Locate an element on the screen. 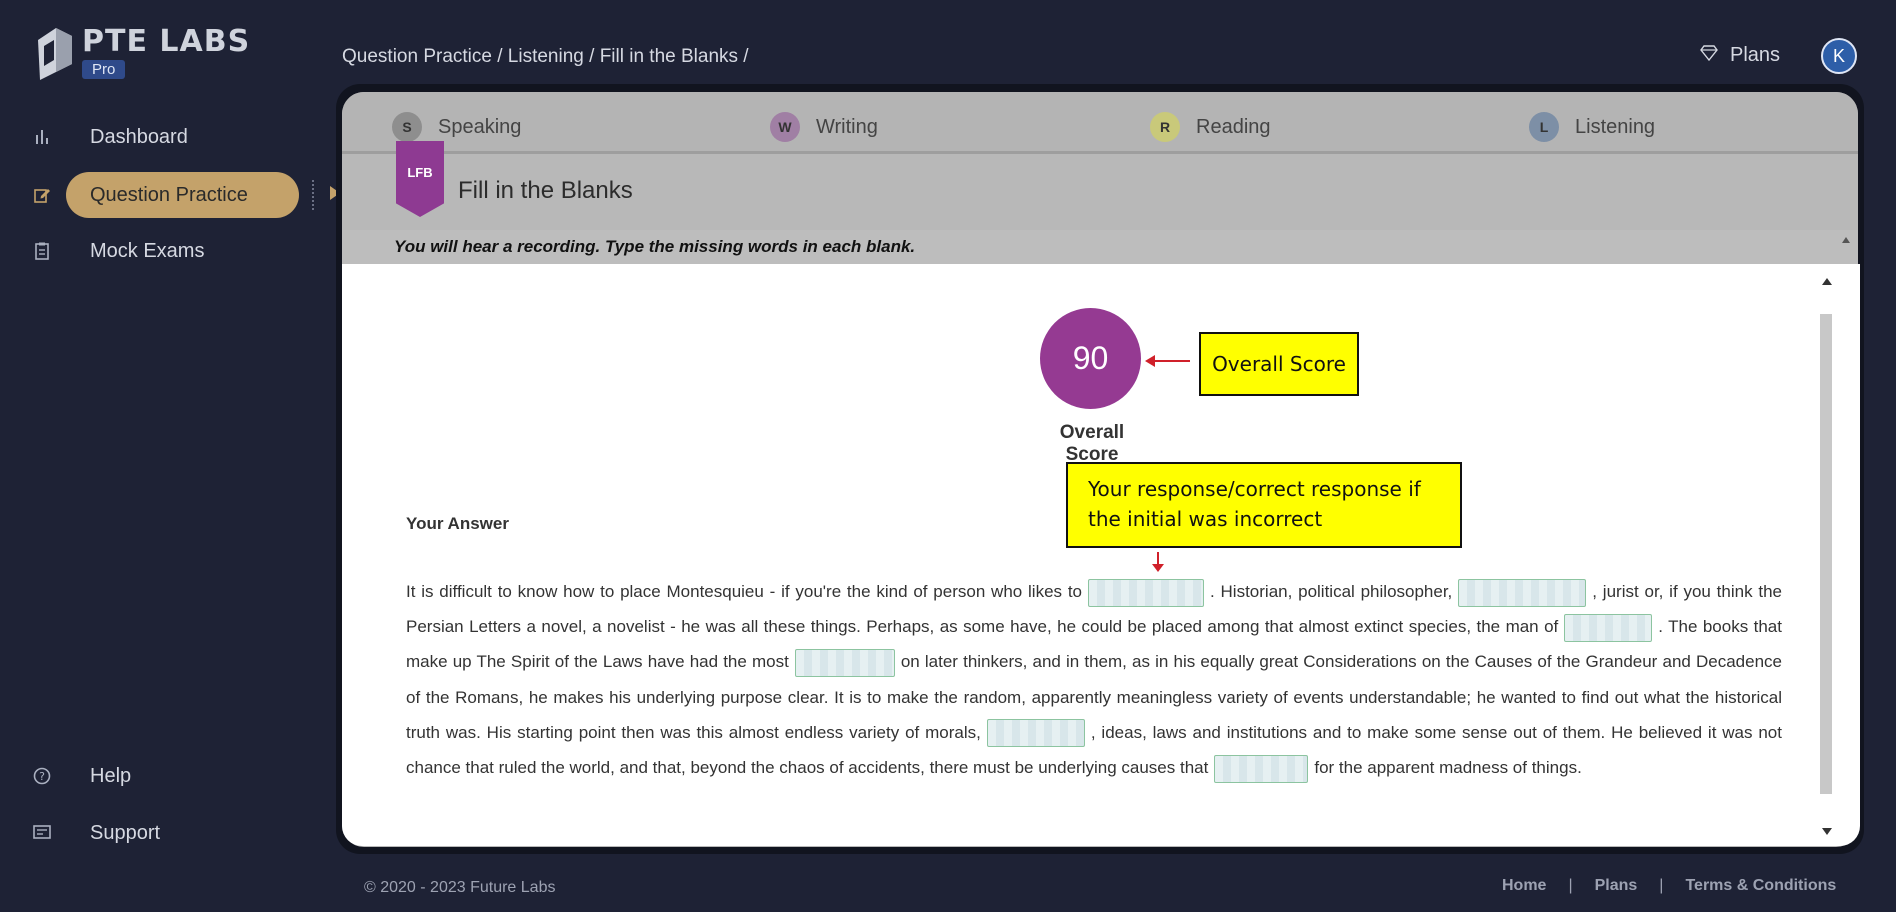 Image resolution: width=1896 pixels, height=912 pixels. tab-writing: W Writing is located at coordinates (824, 127).